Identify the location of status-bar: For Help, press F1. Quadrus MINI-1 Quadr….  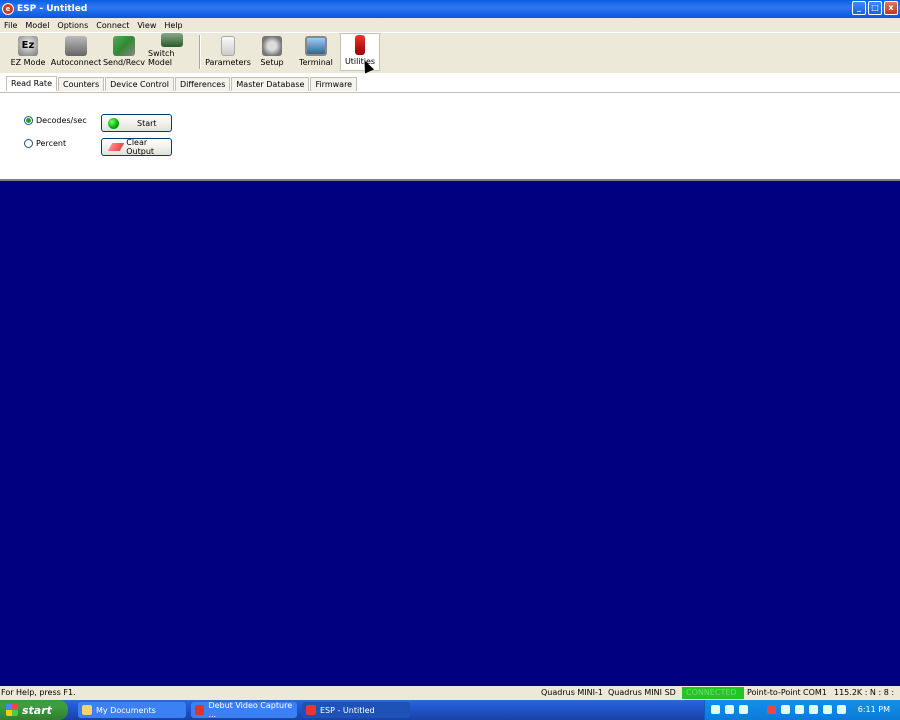
(450, 697).